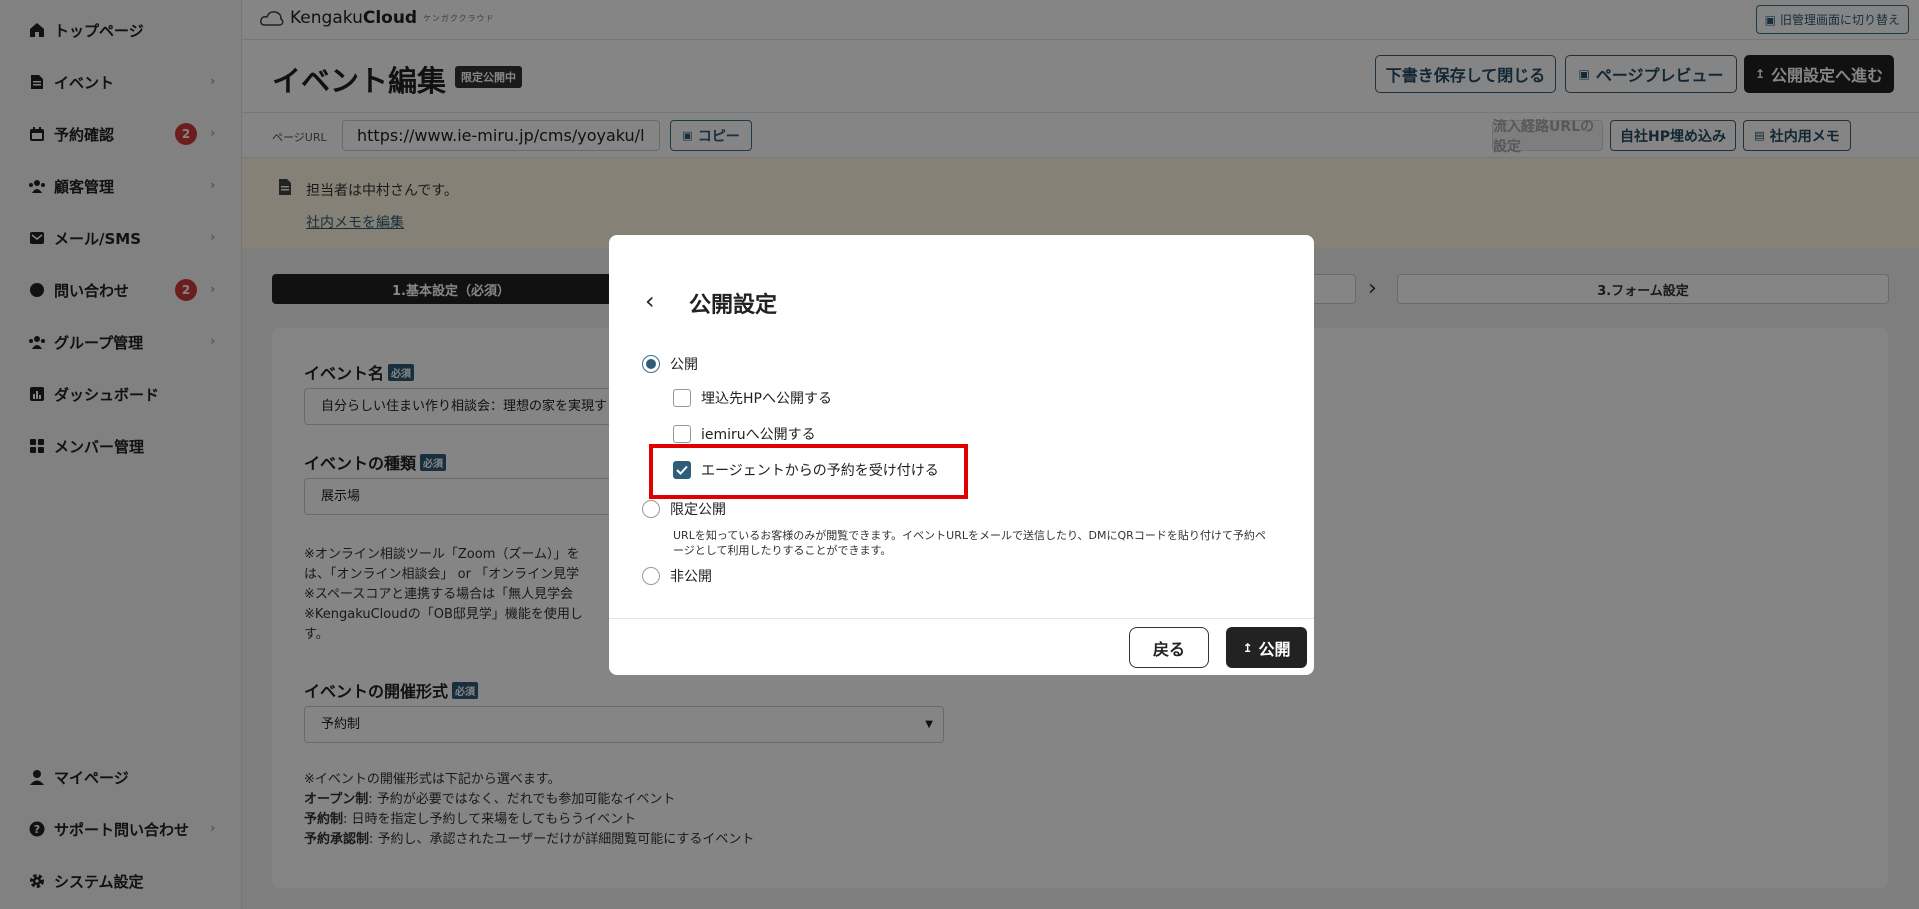  I want to click on back-arrow-icon: ‹, so click(650, 301).